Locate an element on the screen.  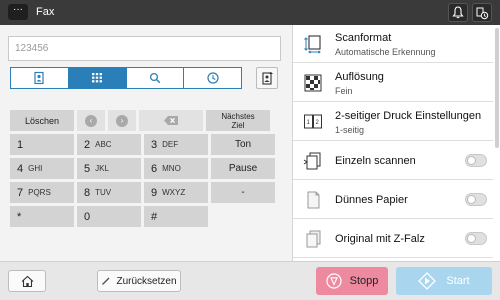
key-digit: 8 is located at coordinates (87, 192).